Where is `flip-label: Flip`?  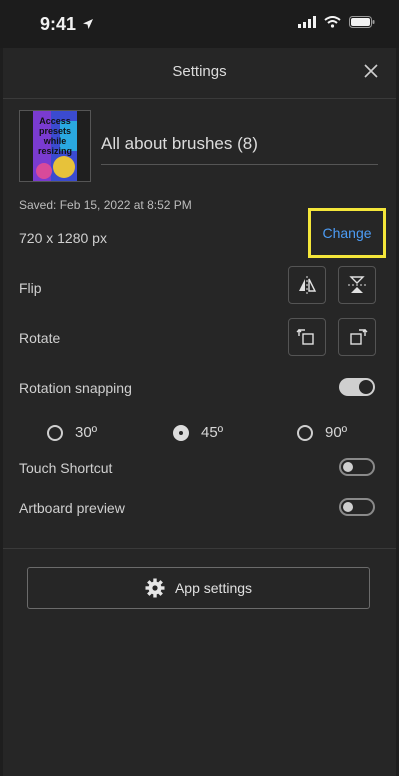 flip-label: Flip is located at coordinates (30, 288).